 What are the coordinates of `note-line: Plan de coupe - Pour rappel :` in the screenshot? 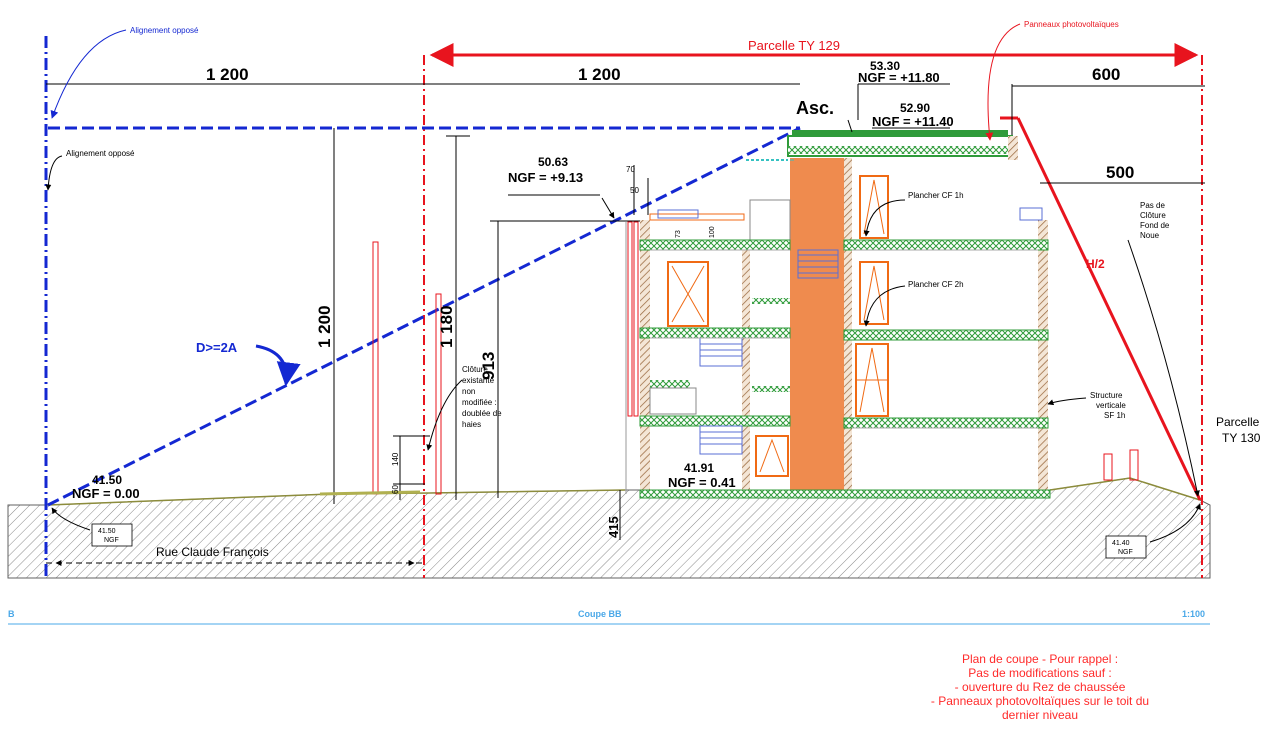 It's located at (1040, 659).